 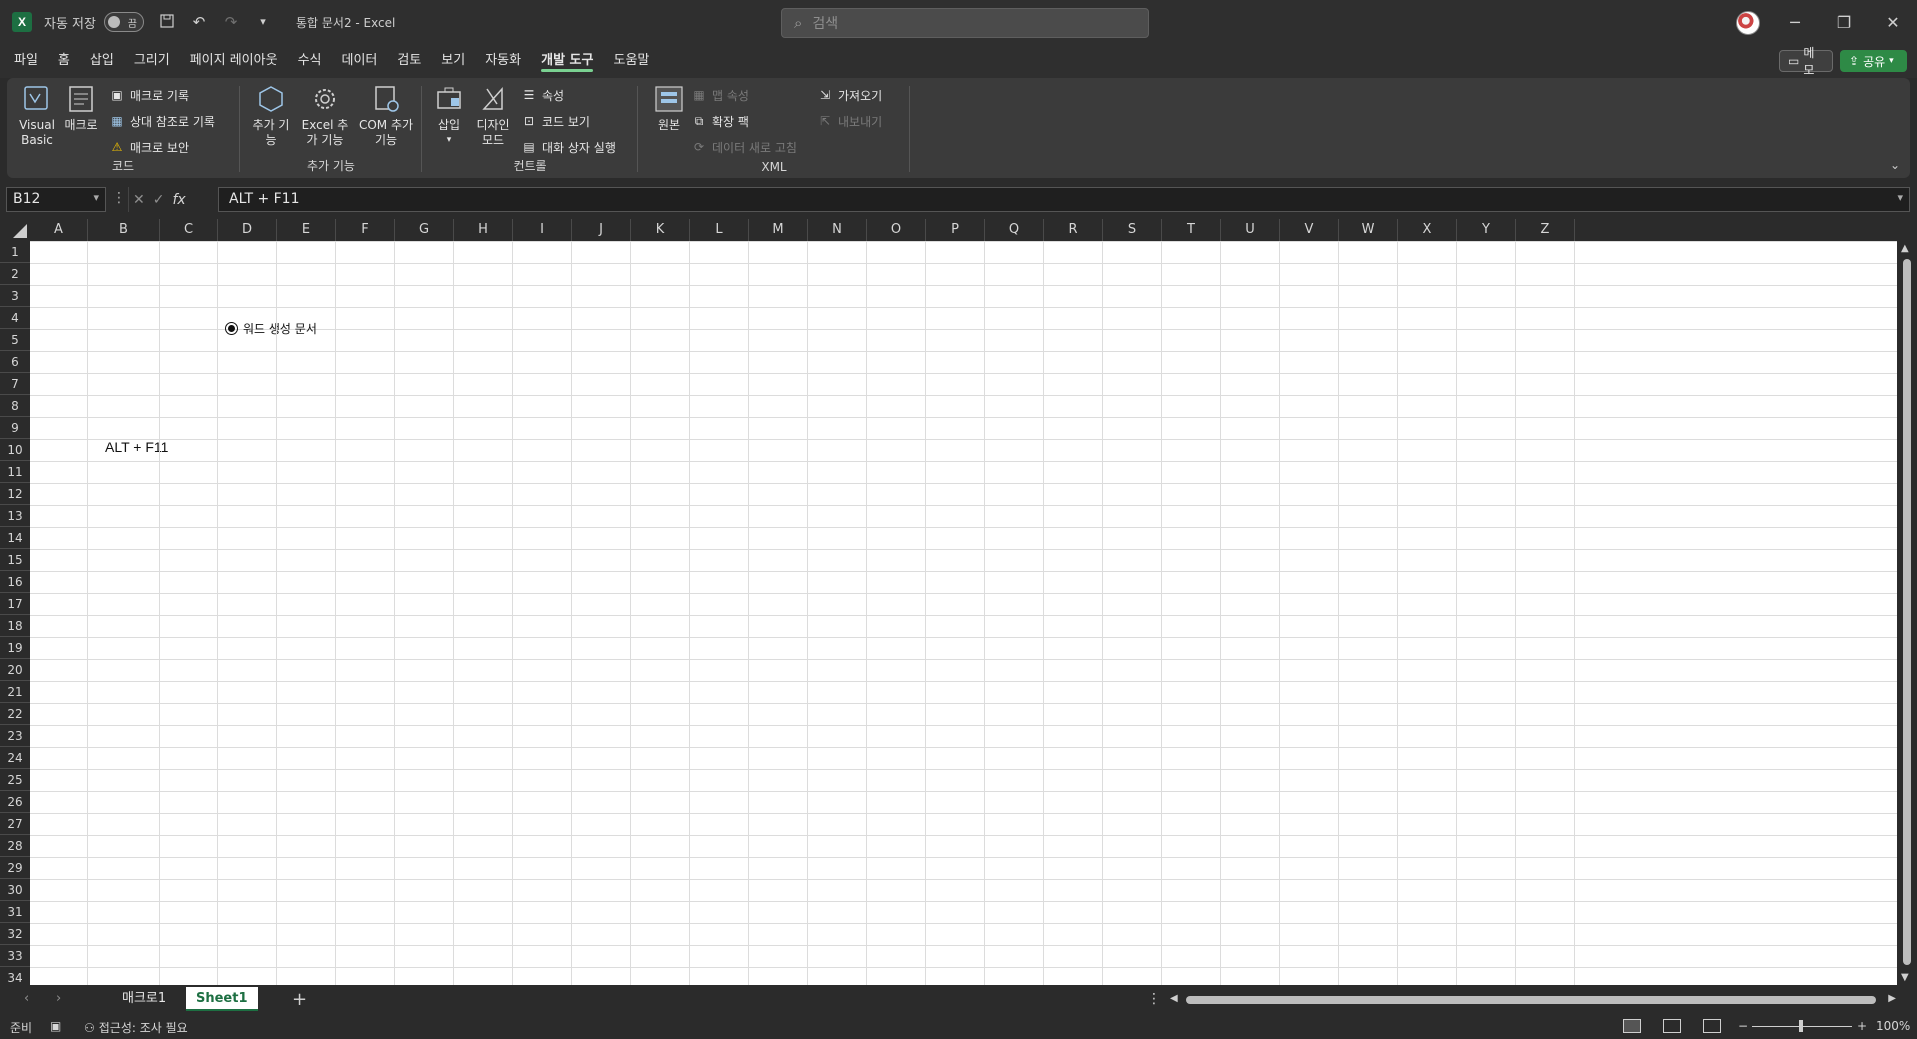 I want to click on run-dialog-button: ▤ 대화 상자 실행, so click(x=568, y=147).